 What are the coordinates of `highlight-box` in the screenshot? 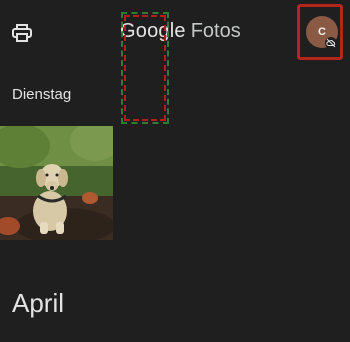 It's located at (145, 68).